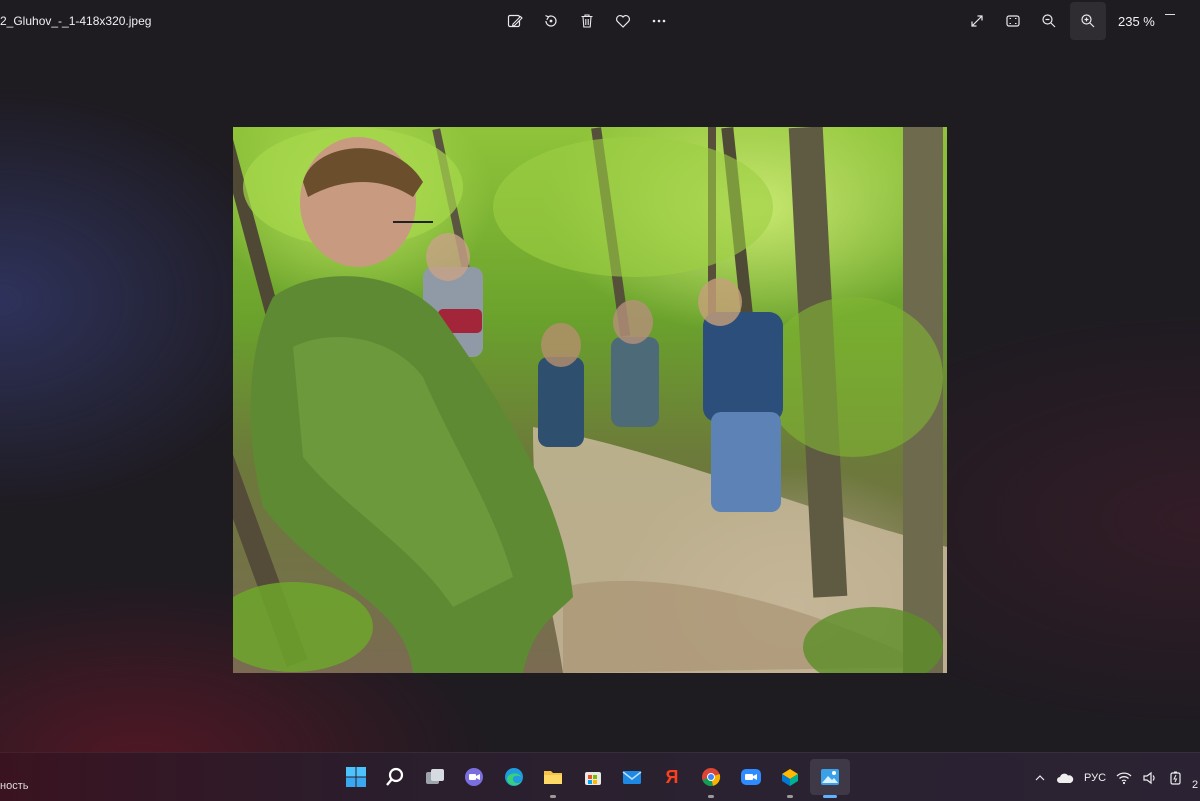 This screenshot has height=801, width=1200. I want to click on rotate-icon, so click(551, 20).